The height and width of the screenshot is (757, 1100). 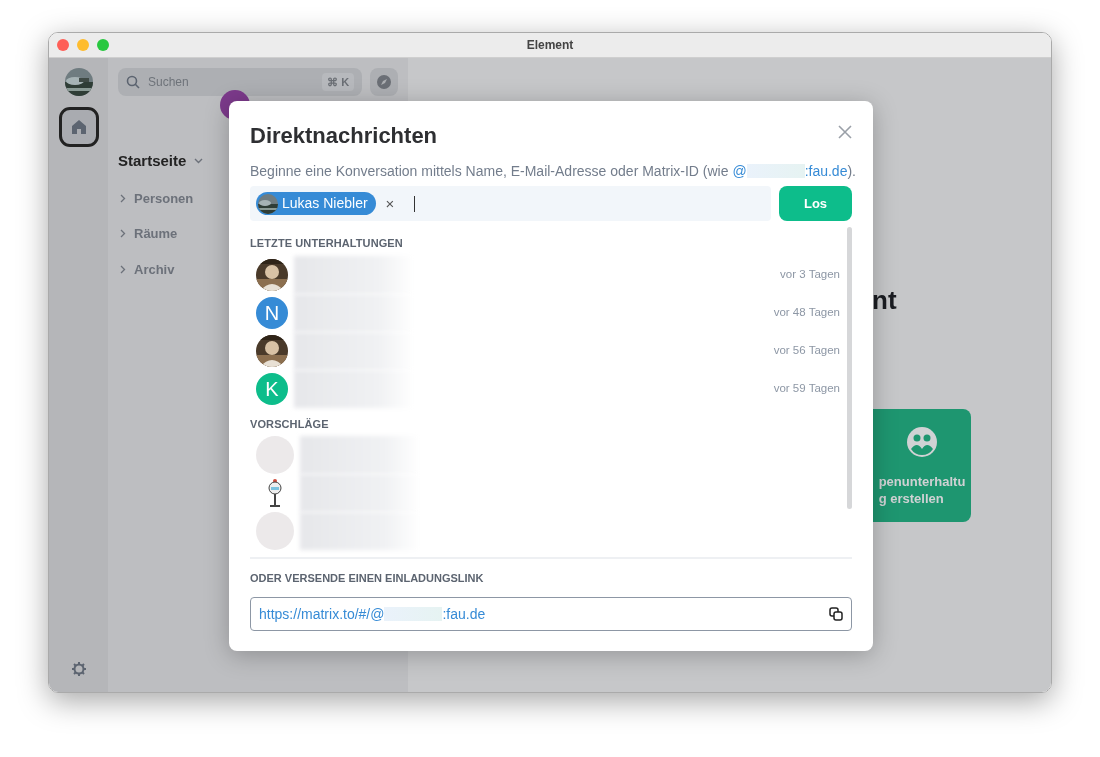 I want to click on card-label: penunterhaltu, so click(x=922, y=481).